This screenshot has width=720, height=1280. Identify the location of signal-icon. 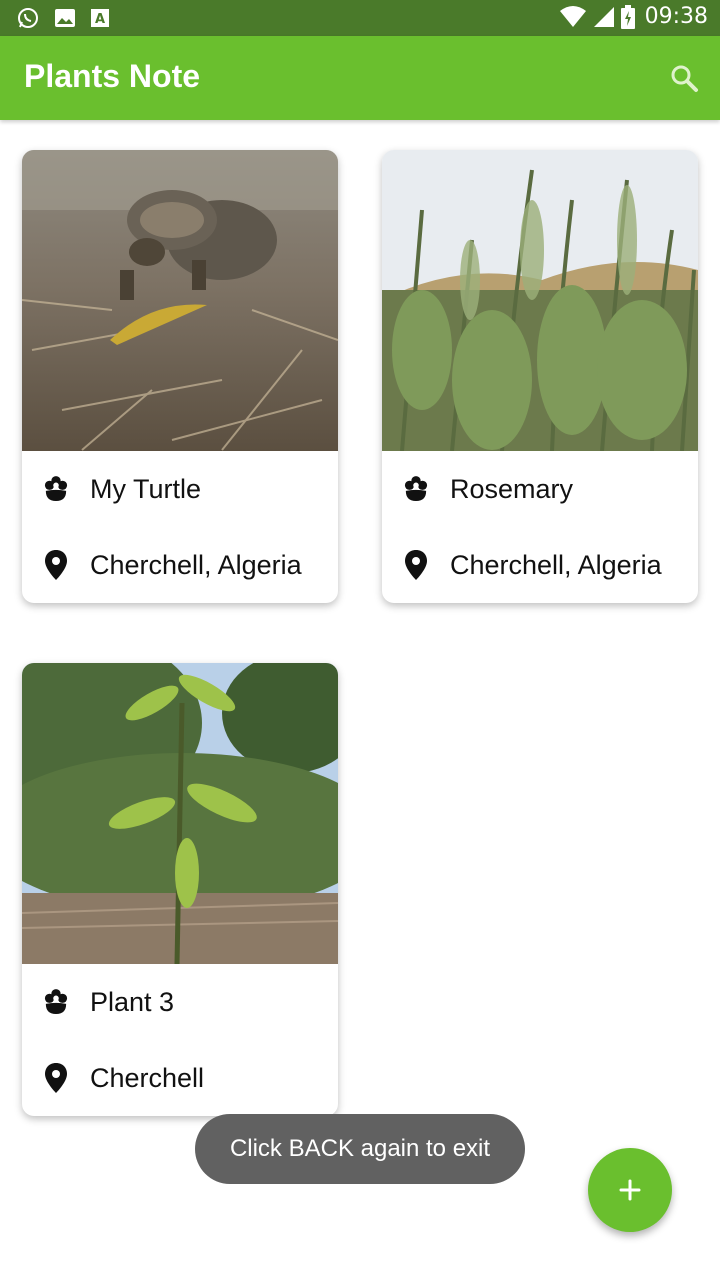
(603, 16).